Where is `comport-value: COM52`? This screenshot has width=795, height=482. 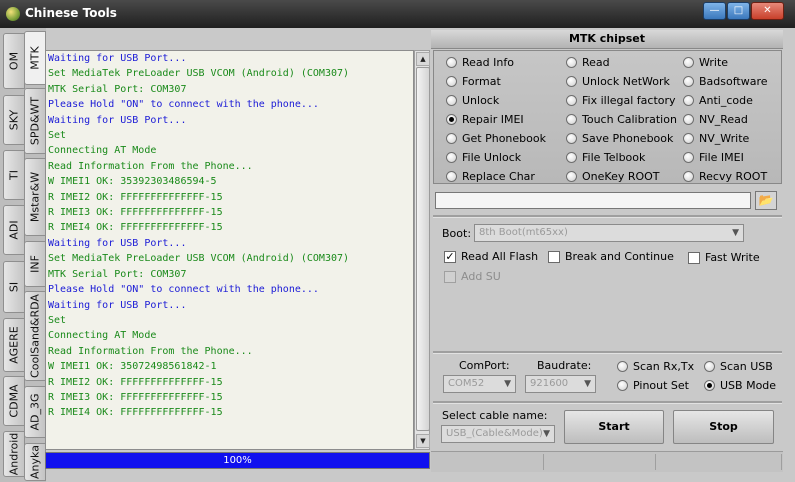
comport-value: COM52 is located at coordinates (466, 383).